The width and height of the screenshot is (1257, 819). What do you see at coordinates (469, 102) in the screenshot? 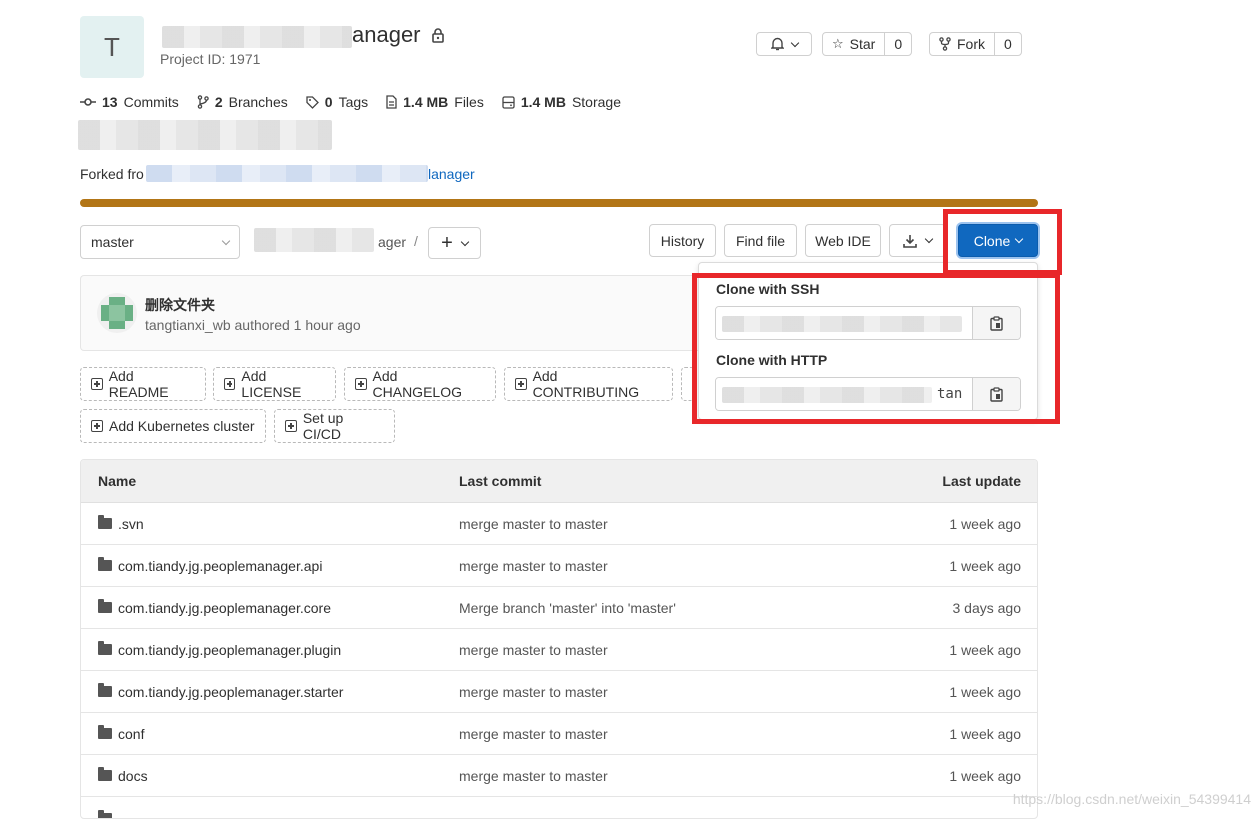
I see `files-label: Files` at bounding box center [469, 102].